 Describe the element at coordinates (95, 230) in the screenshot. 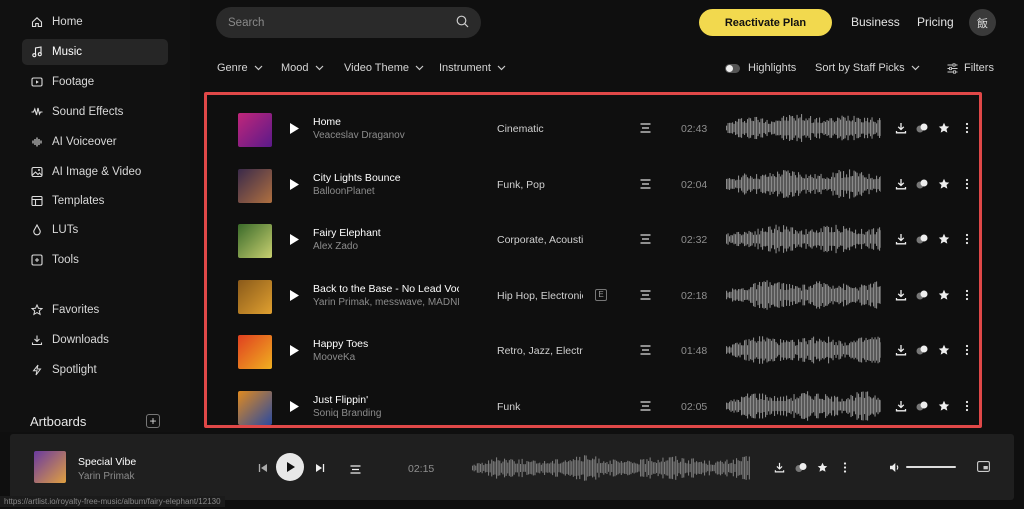

I see `sidebar-item-luts: LUTs` at that location.